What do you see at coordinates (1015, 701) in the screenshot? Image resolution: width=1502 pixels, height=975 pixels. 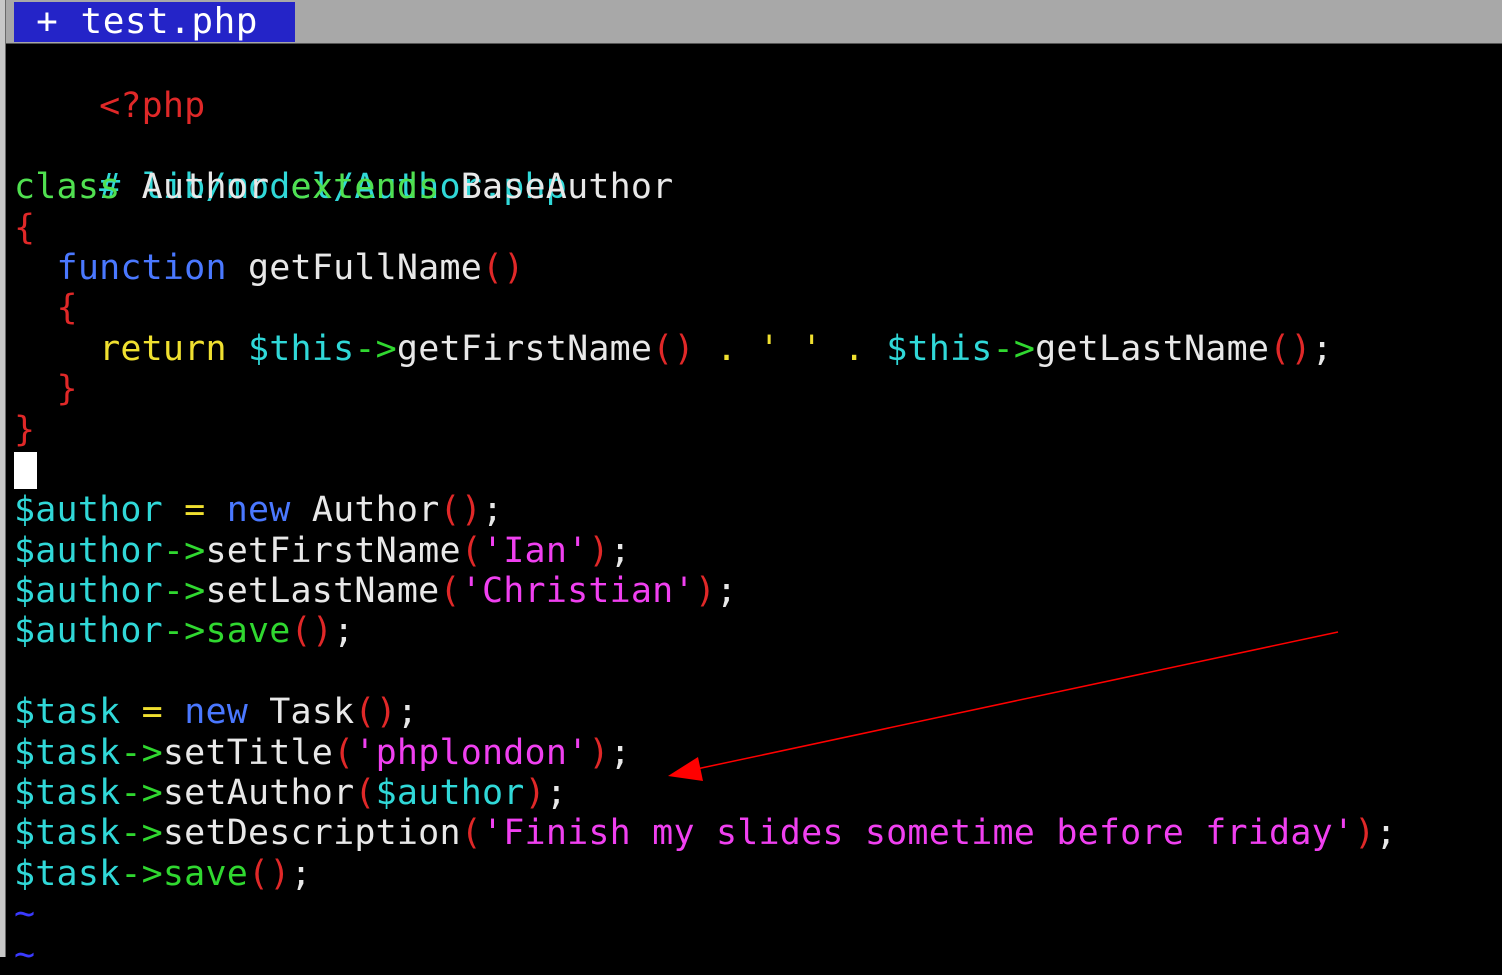 I see `annotation-arrow-line` at bounding box center [1015, 701].